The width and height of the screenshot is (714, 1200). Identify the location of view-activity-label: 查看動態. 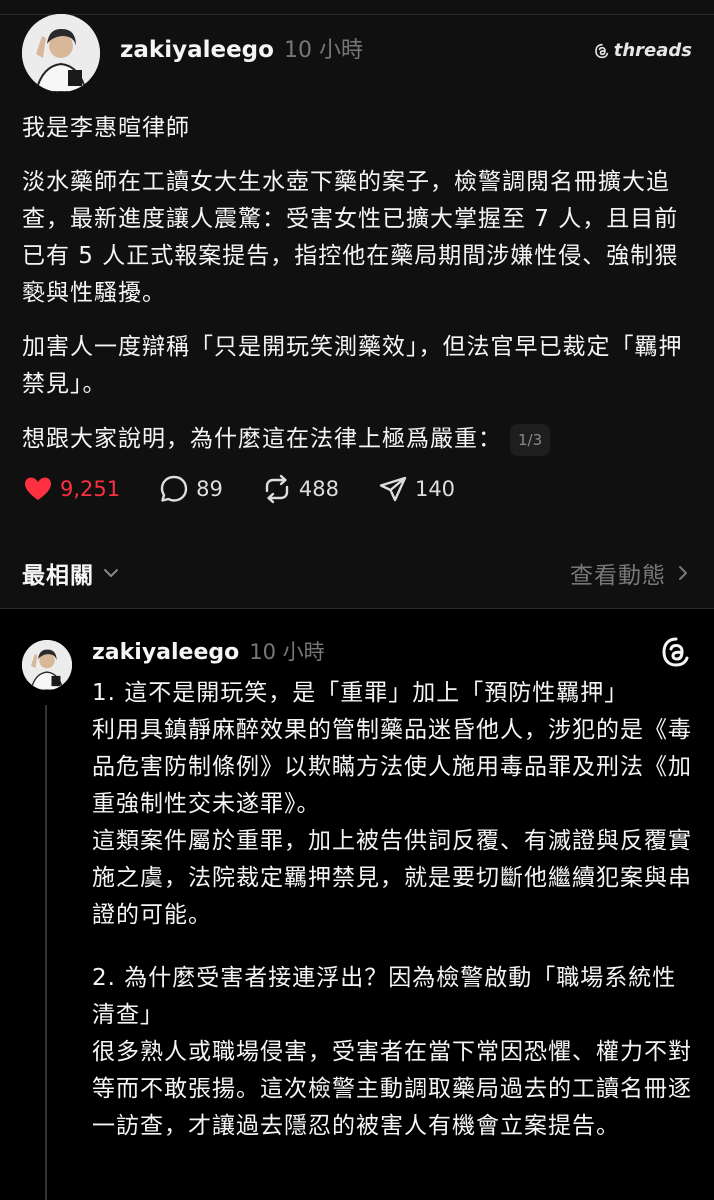
(618, 576).